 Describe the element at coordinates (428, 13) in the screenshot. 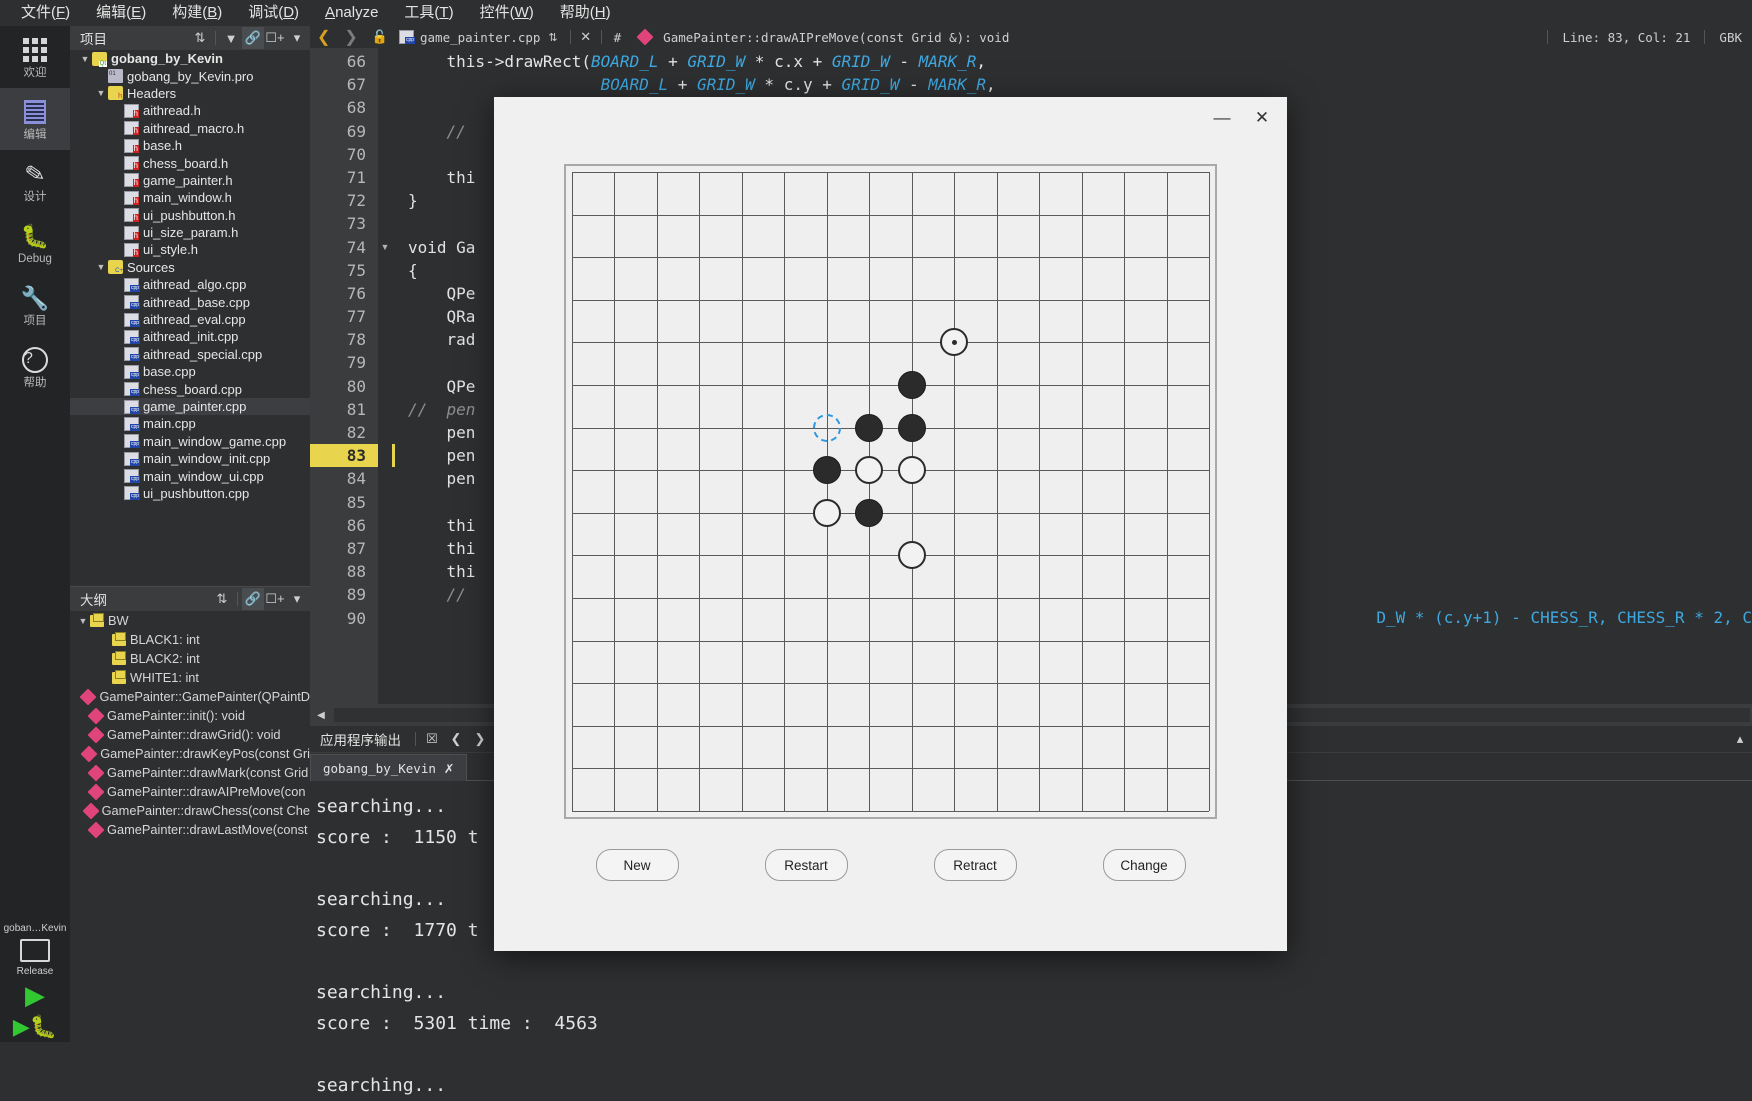

I see `menu-item-5: 工具(T)` at that location.